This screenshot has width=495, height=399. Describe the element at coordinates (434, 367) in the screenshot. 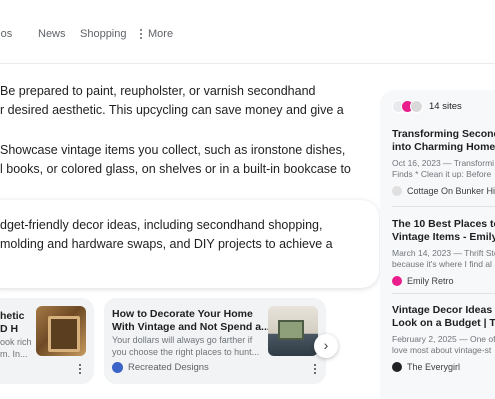

I see `result-source-name: The Everygirl` at that location.